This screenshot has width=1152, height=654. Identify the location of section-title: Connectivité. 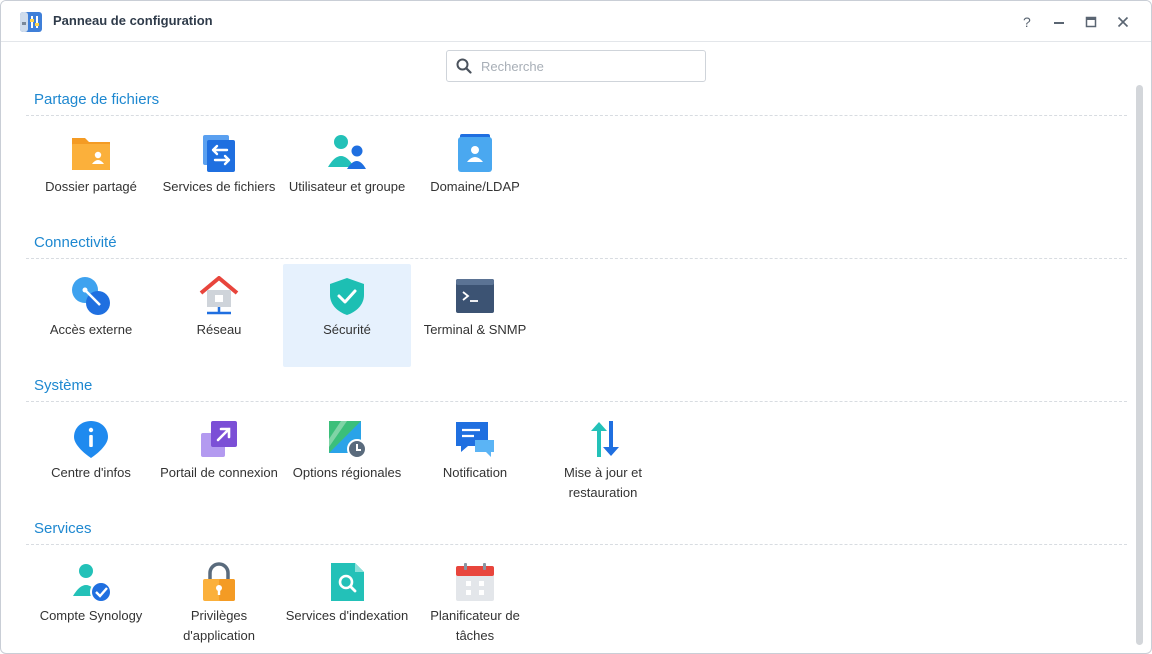
(75, 242).